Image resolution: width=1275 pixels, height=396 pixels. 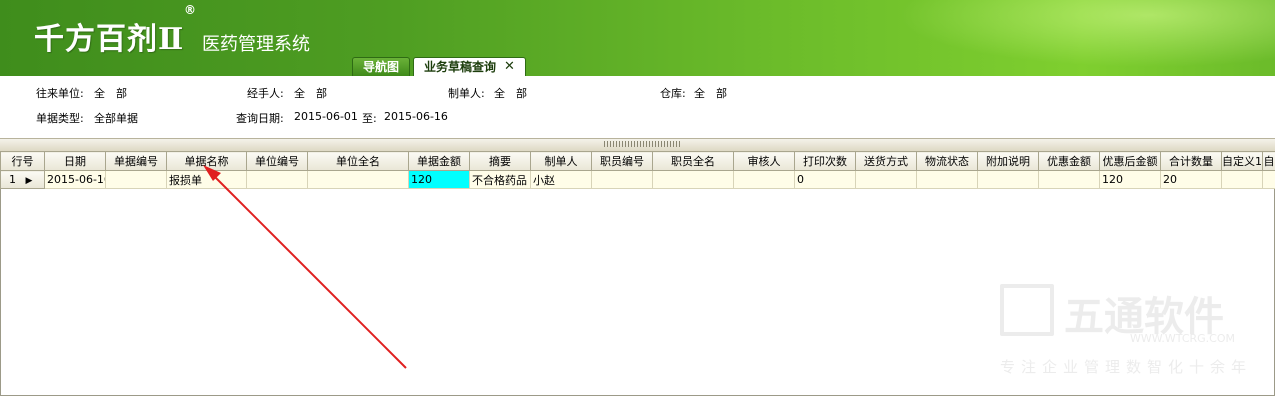 What do you see at coordinates (60, 118) in the screenshot?
I see `doctype-label: 单据类型:` at bounding box center [60, 118].